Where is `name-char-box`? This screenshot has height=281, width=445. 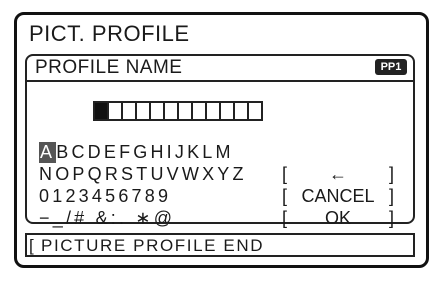
name-char-box is located at coordinates (255, 111).